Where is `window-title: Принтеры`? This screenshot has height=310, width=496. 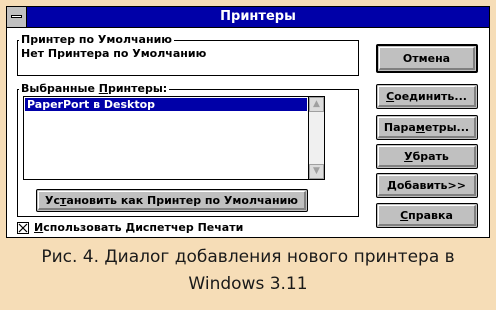
window-title: Принтеры is located at coordinates (258, 16).